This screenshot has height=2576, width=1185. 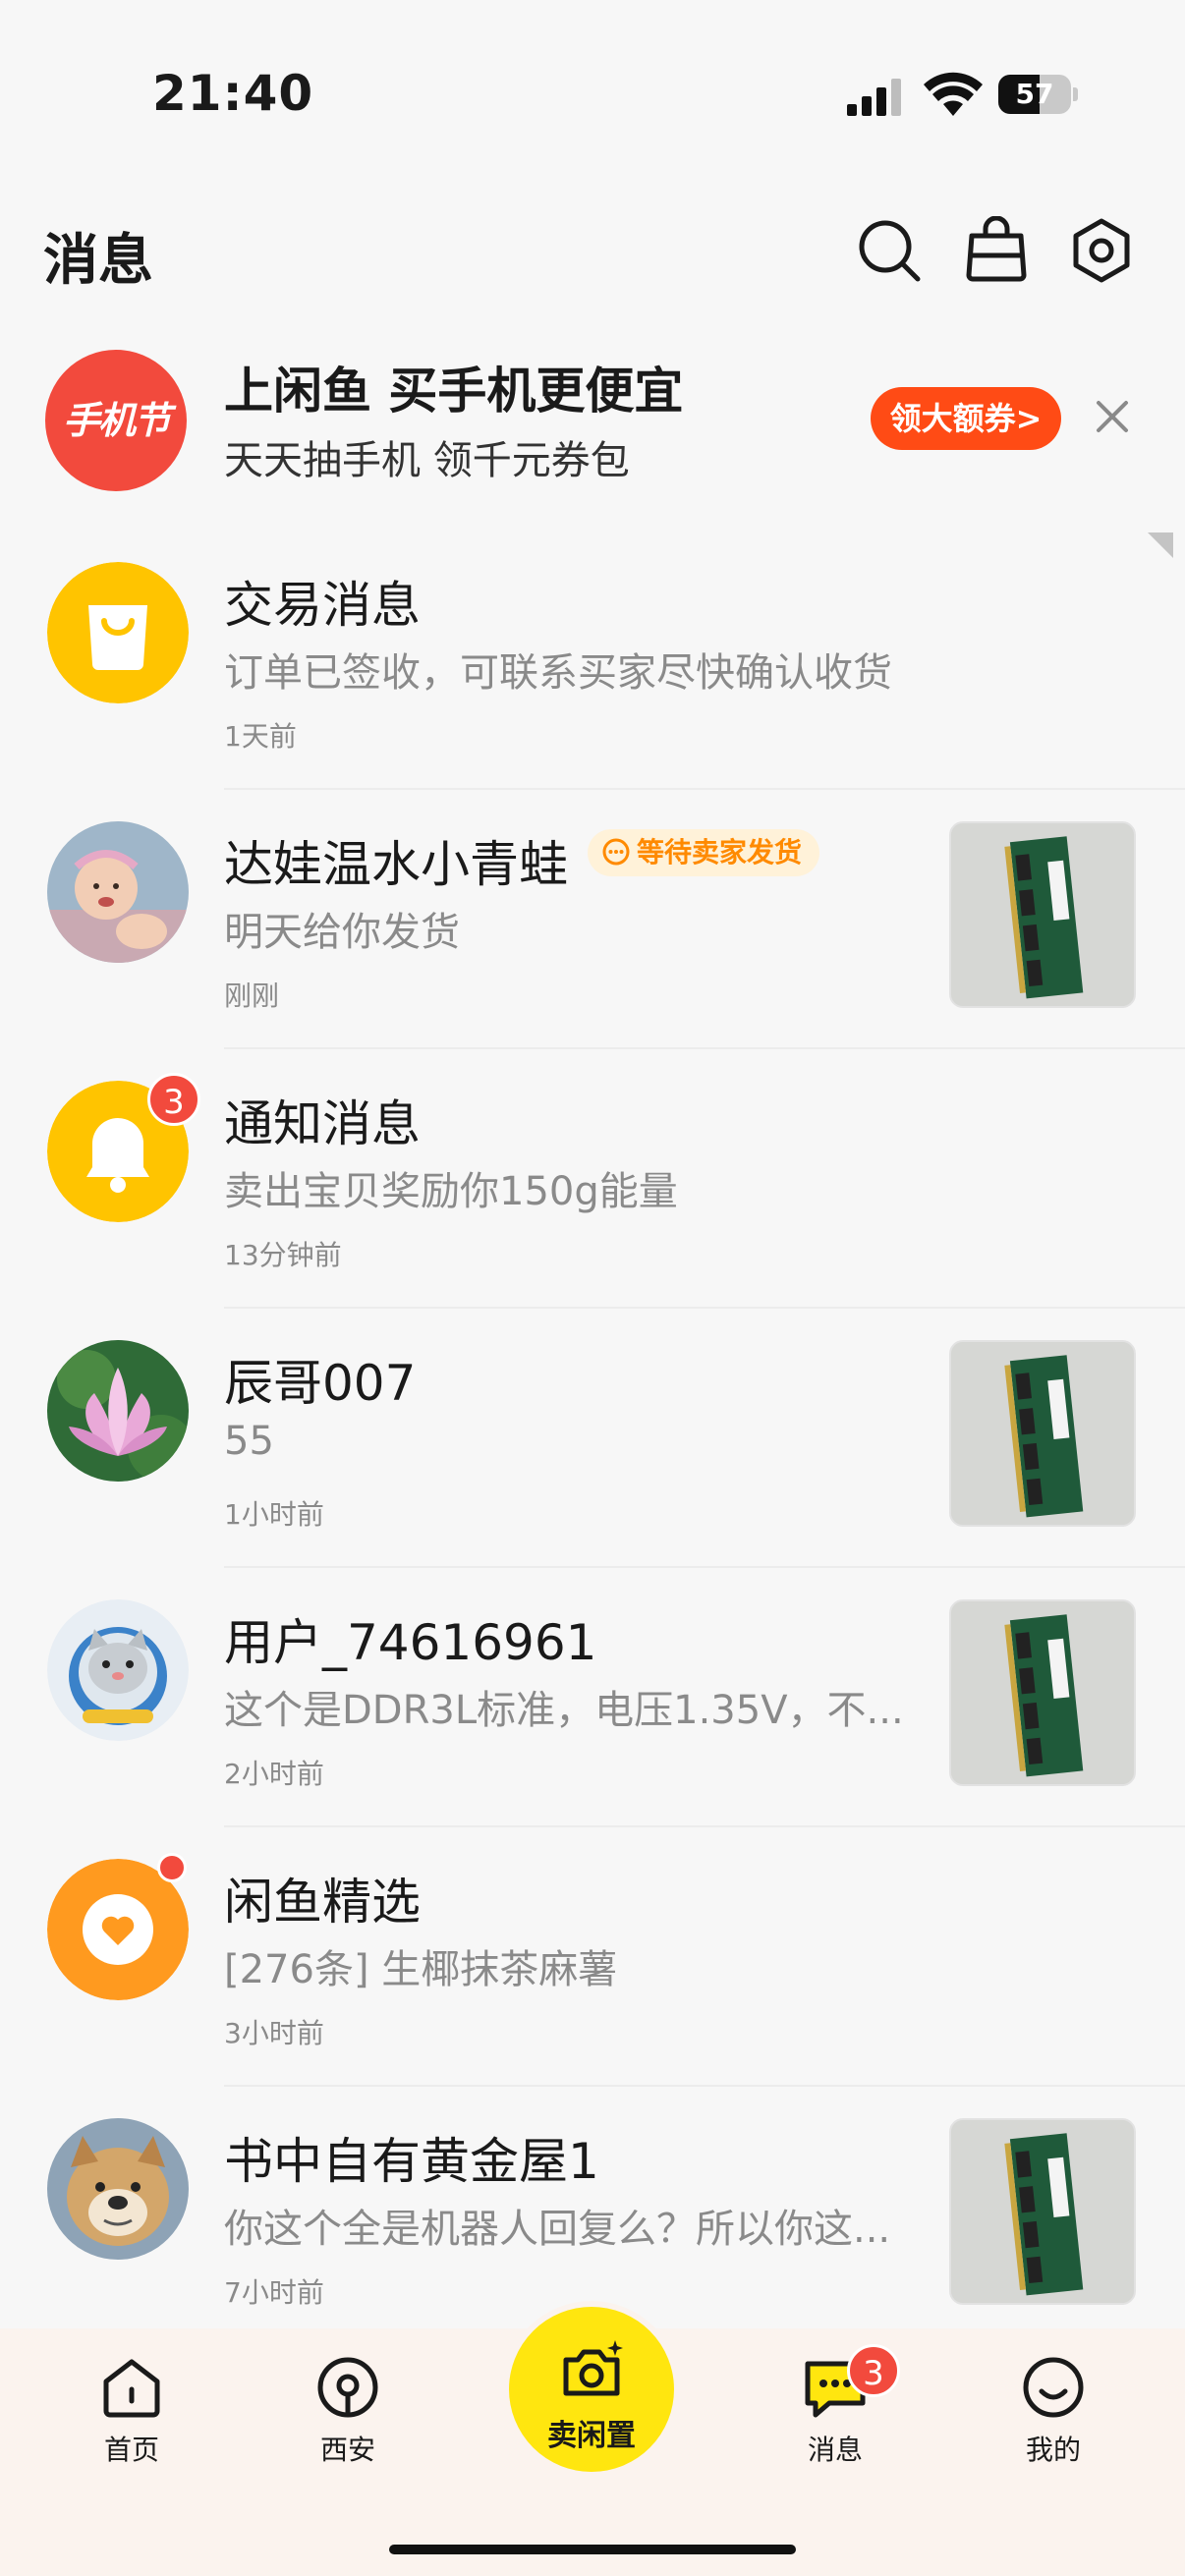 I want to click on list-item: 达娃温水小青蛙 等待卖家发货 明天给你发货 刚刚, so click(x=592, y=919).